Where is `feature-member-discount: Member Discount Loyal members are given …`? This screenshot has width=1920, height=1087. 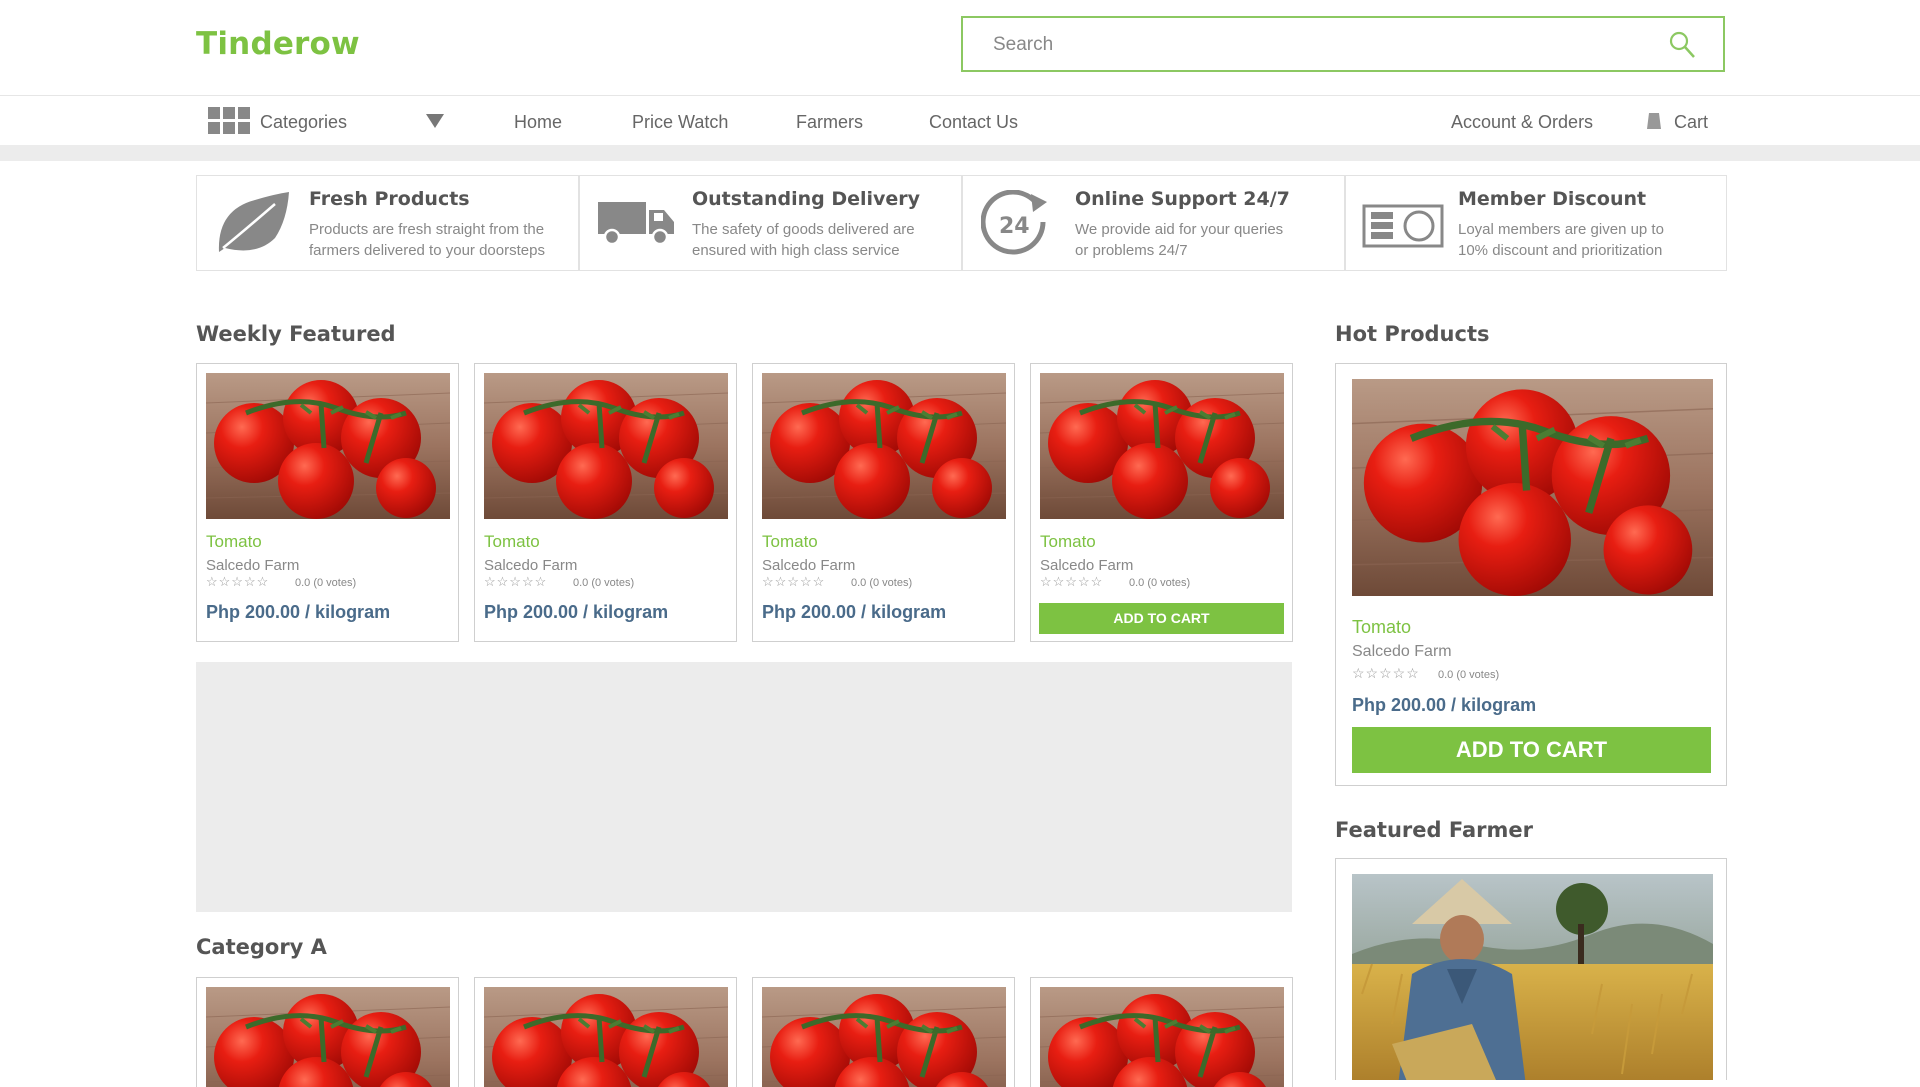
feature-member-discount: Member Discount Loyal members are given … is located at coordinates (1536, 223).